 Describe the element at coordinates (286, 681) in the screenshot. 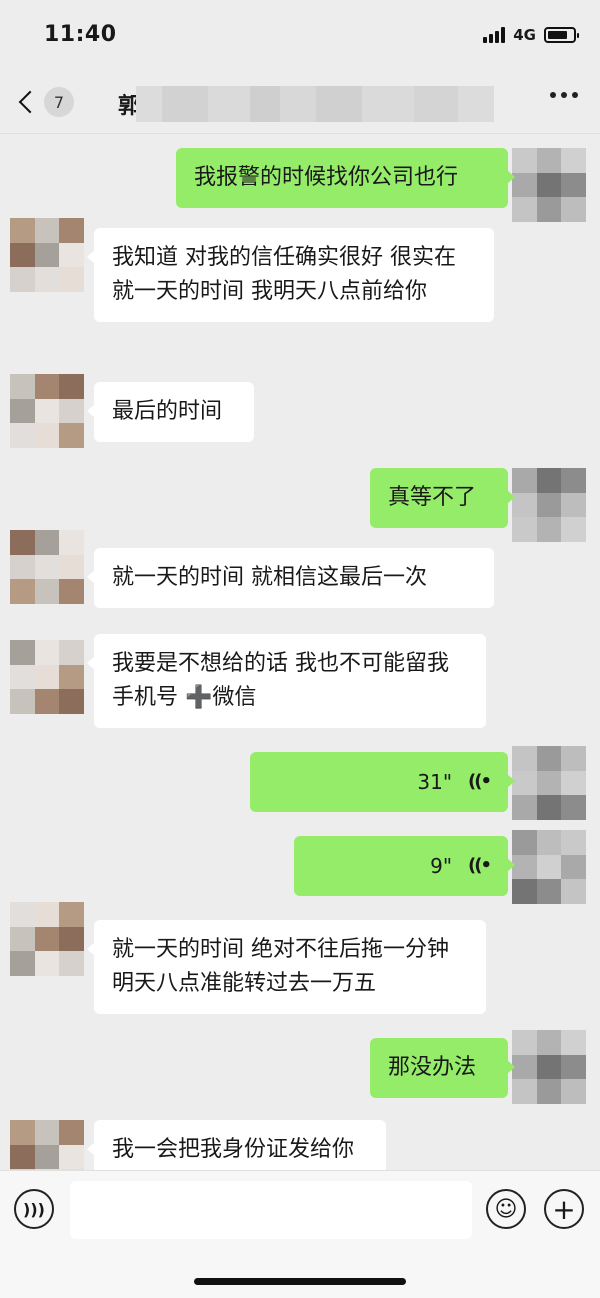

I see `message-received: 我要是不想给的话 我也不可能留我手机号 ➕微信` at that location.